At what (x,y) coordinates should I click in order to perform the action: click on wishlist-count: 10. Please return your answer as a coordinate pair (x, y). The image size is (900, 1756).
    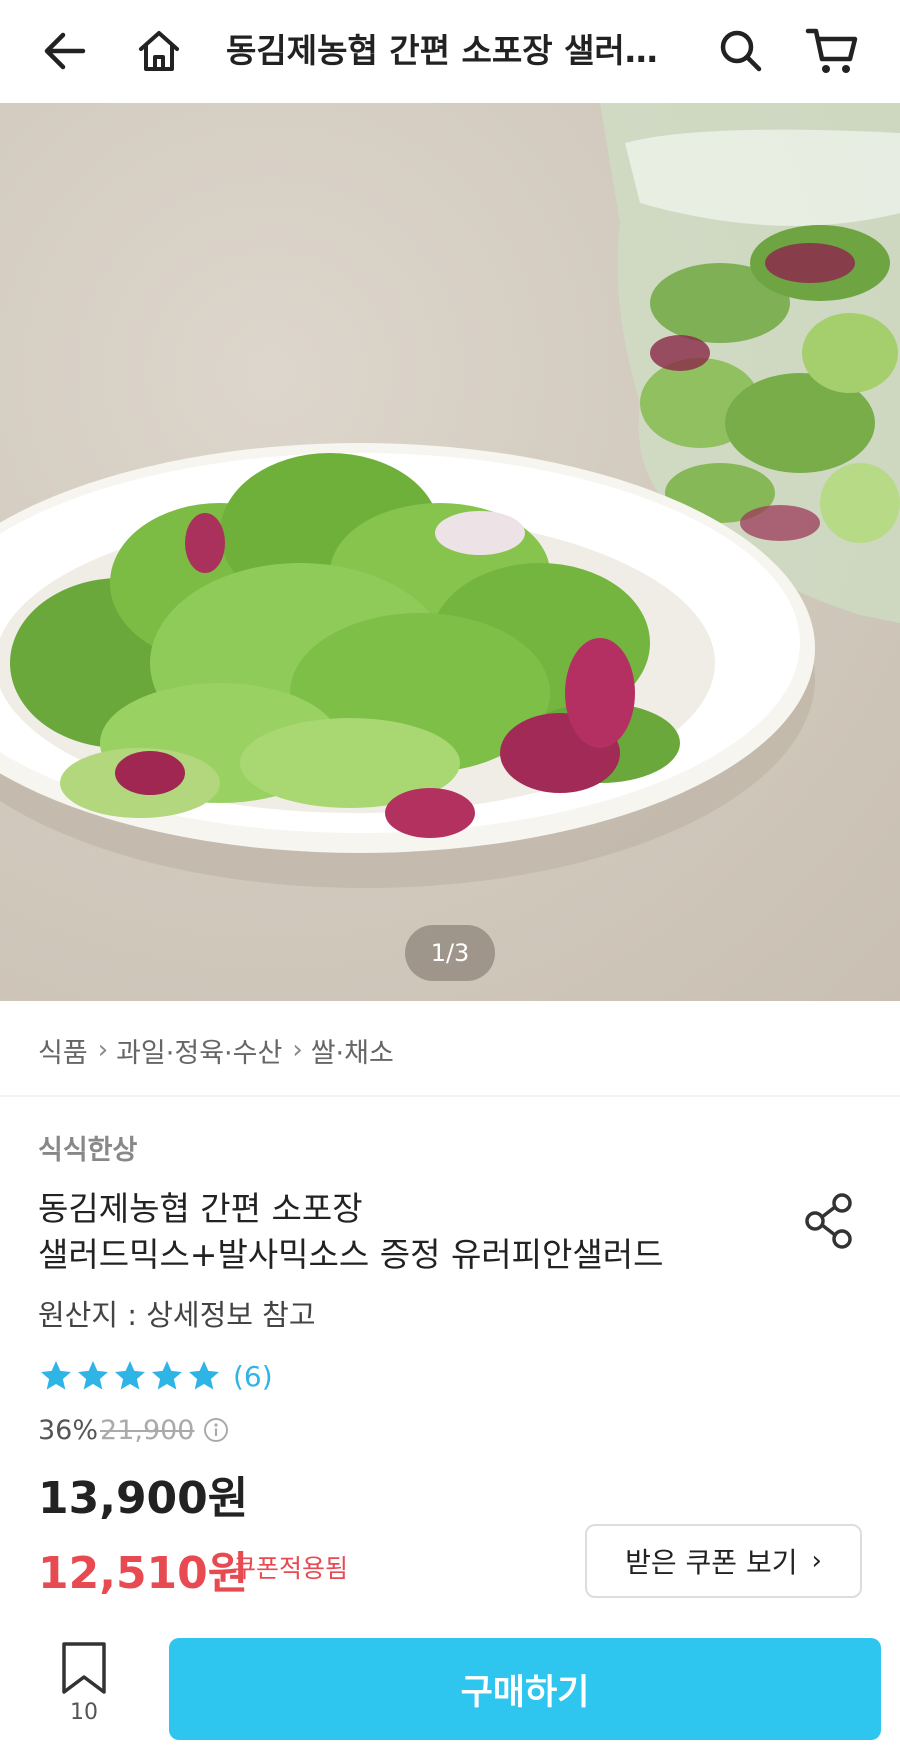
    Looking at the image, I should click on (84, 1712).